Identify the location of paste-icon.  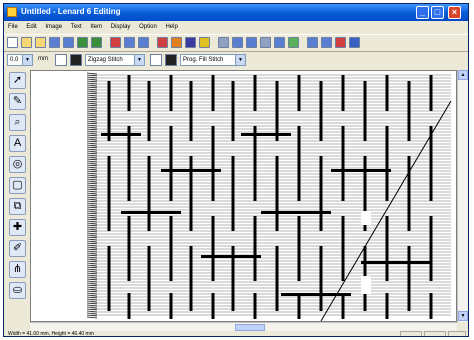
(143, 42).